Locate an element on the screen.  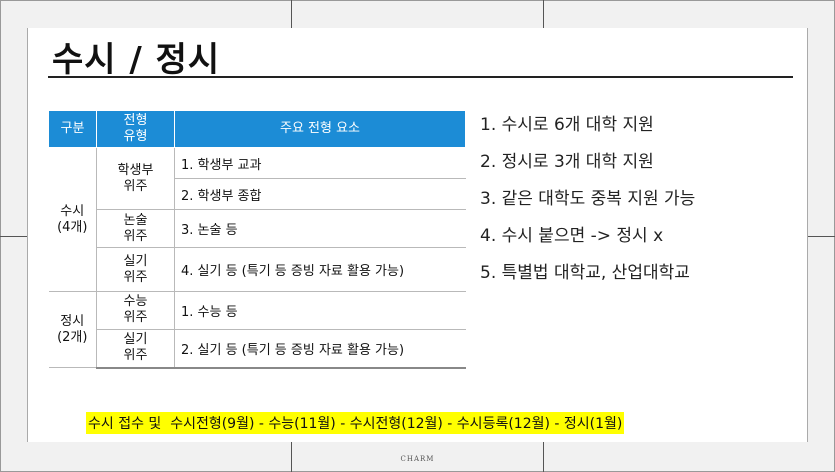
footer-logo-text: CHARM is located at coordinates (417, 459).